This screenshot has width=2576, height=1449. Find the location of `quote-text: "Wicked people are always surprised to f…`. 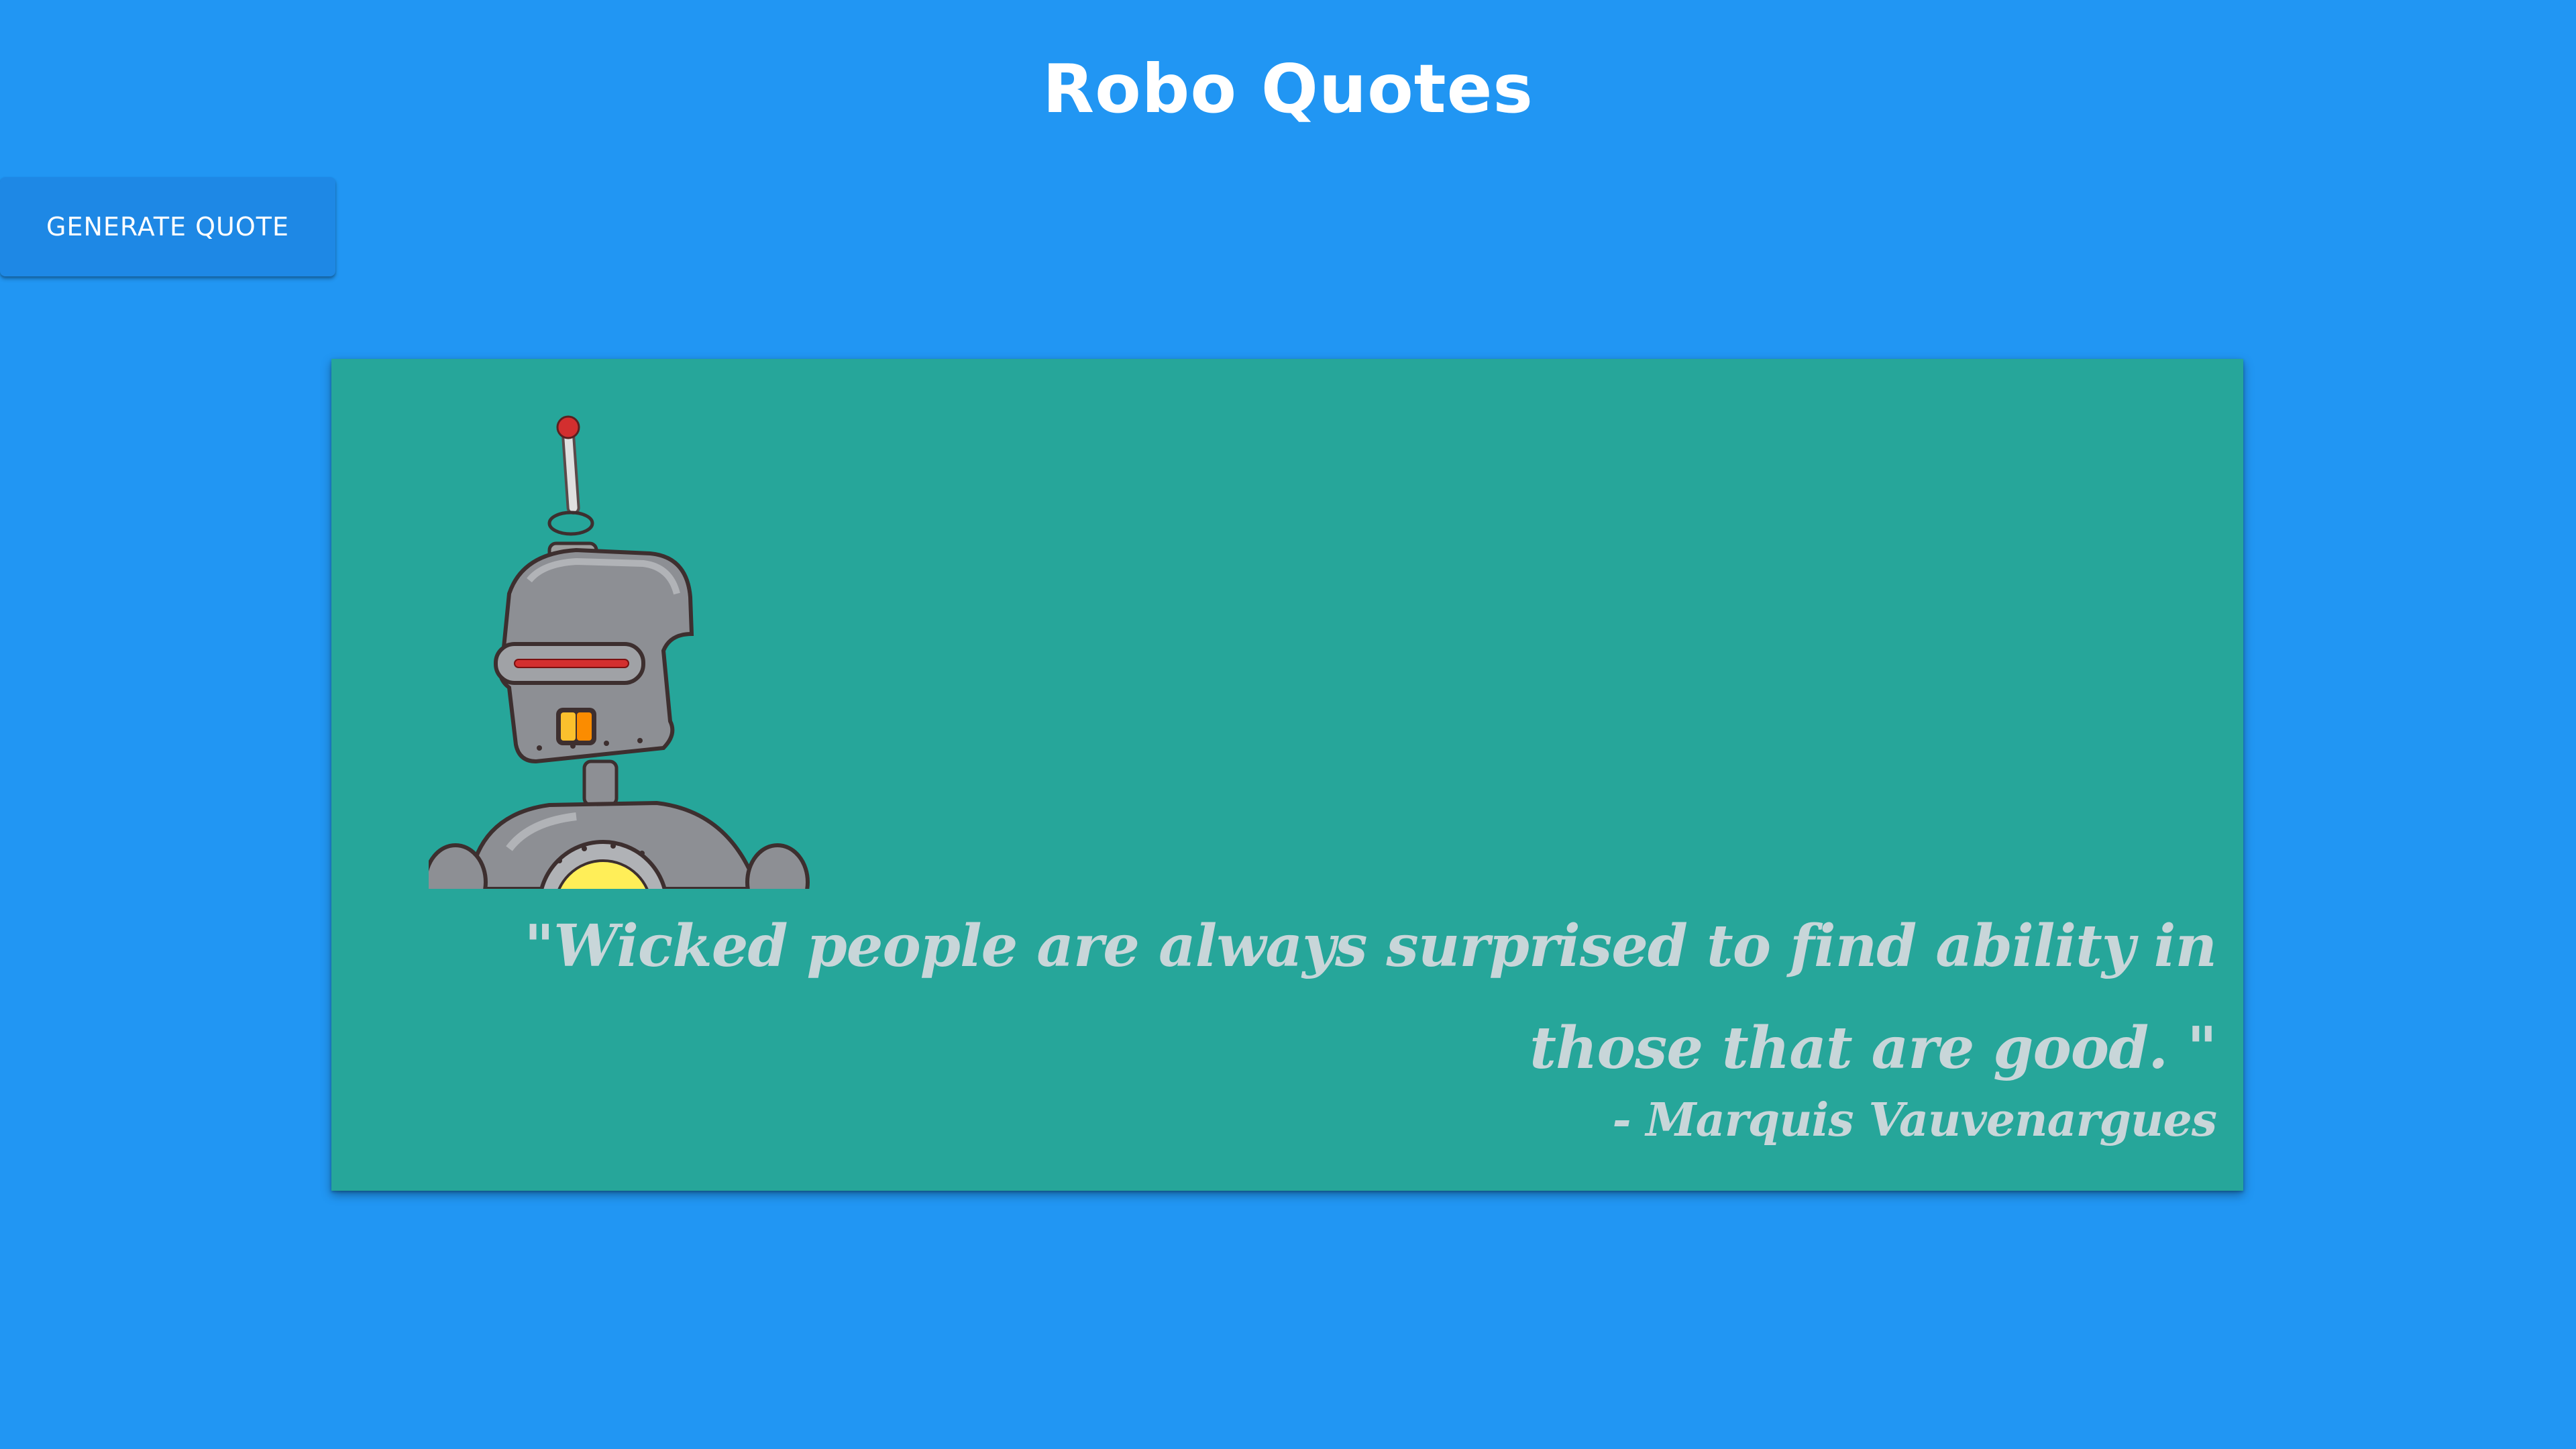

quote-text: "Wicked people are always surprised to f… is located at coordinates (1370, 997).